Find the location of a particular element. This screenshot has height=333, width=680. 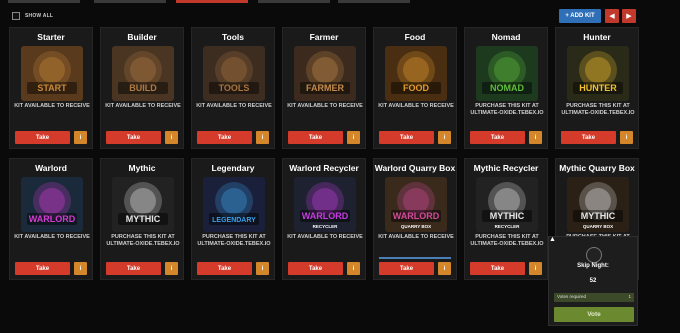

kit-title: Food is located at coordinates (415, 37).